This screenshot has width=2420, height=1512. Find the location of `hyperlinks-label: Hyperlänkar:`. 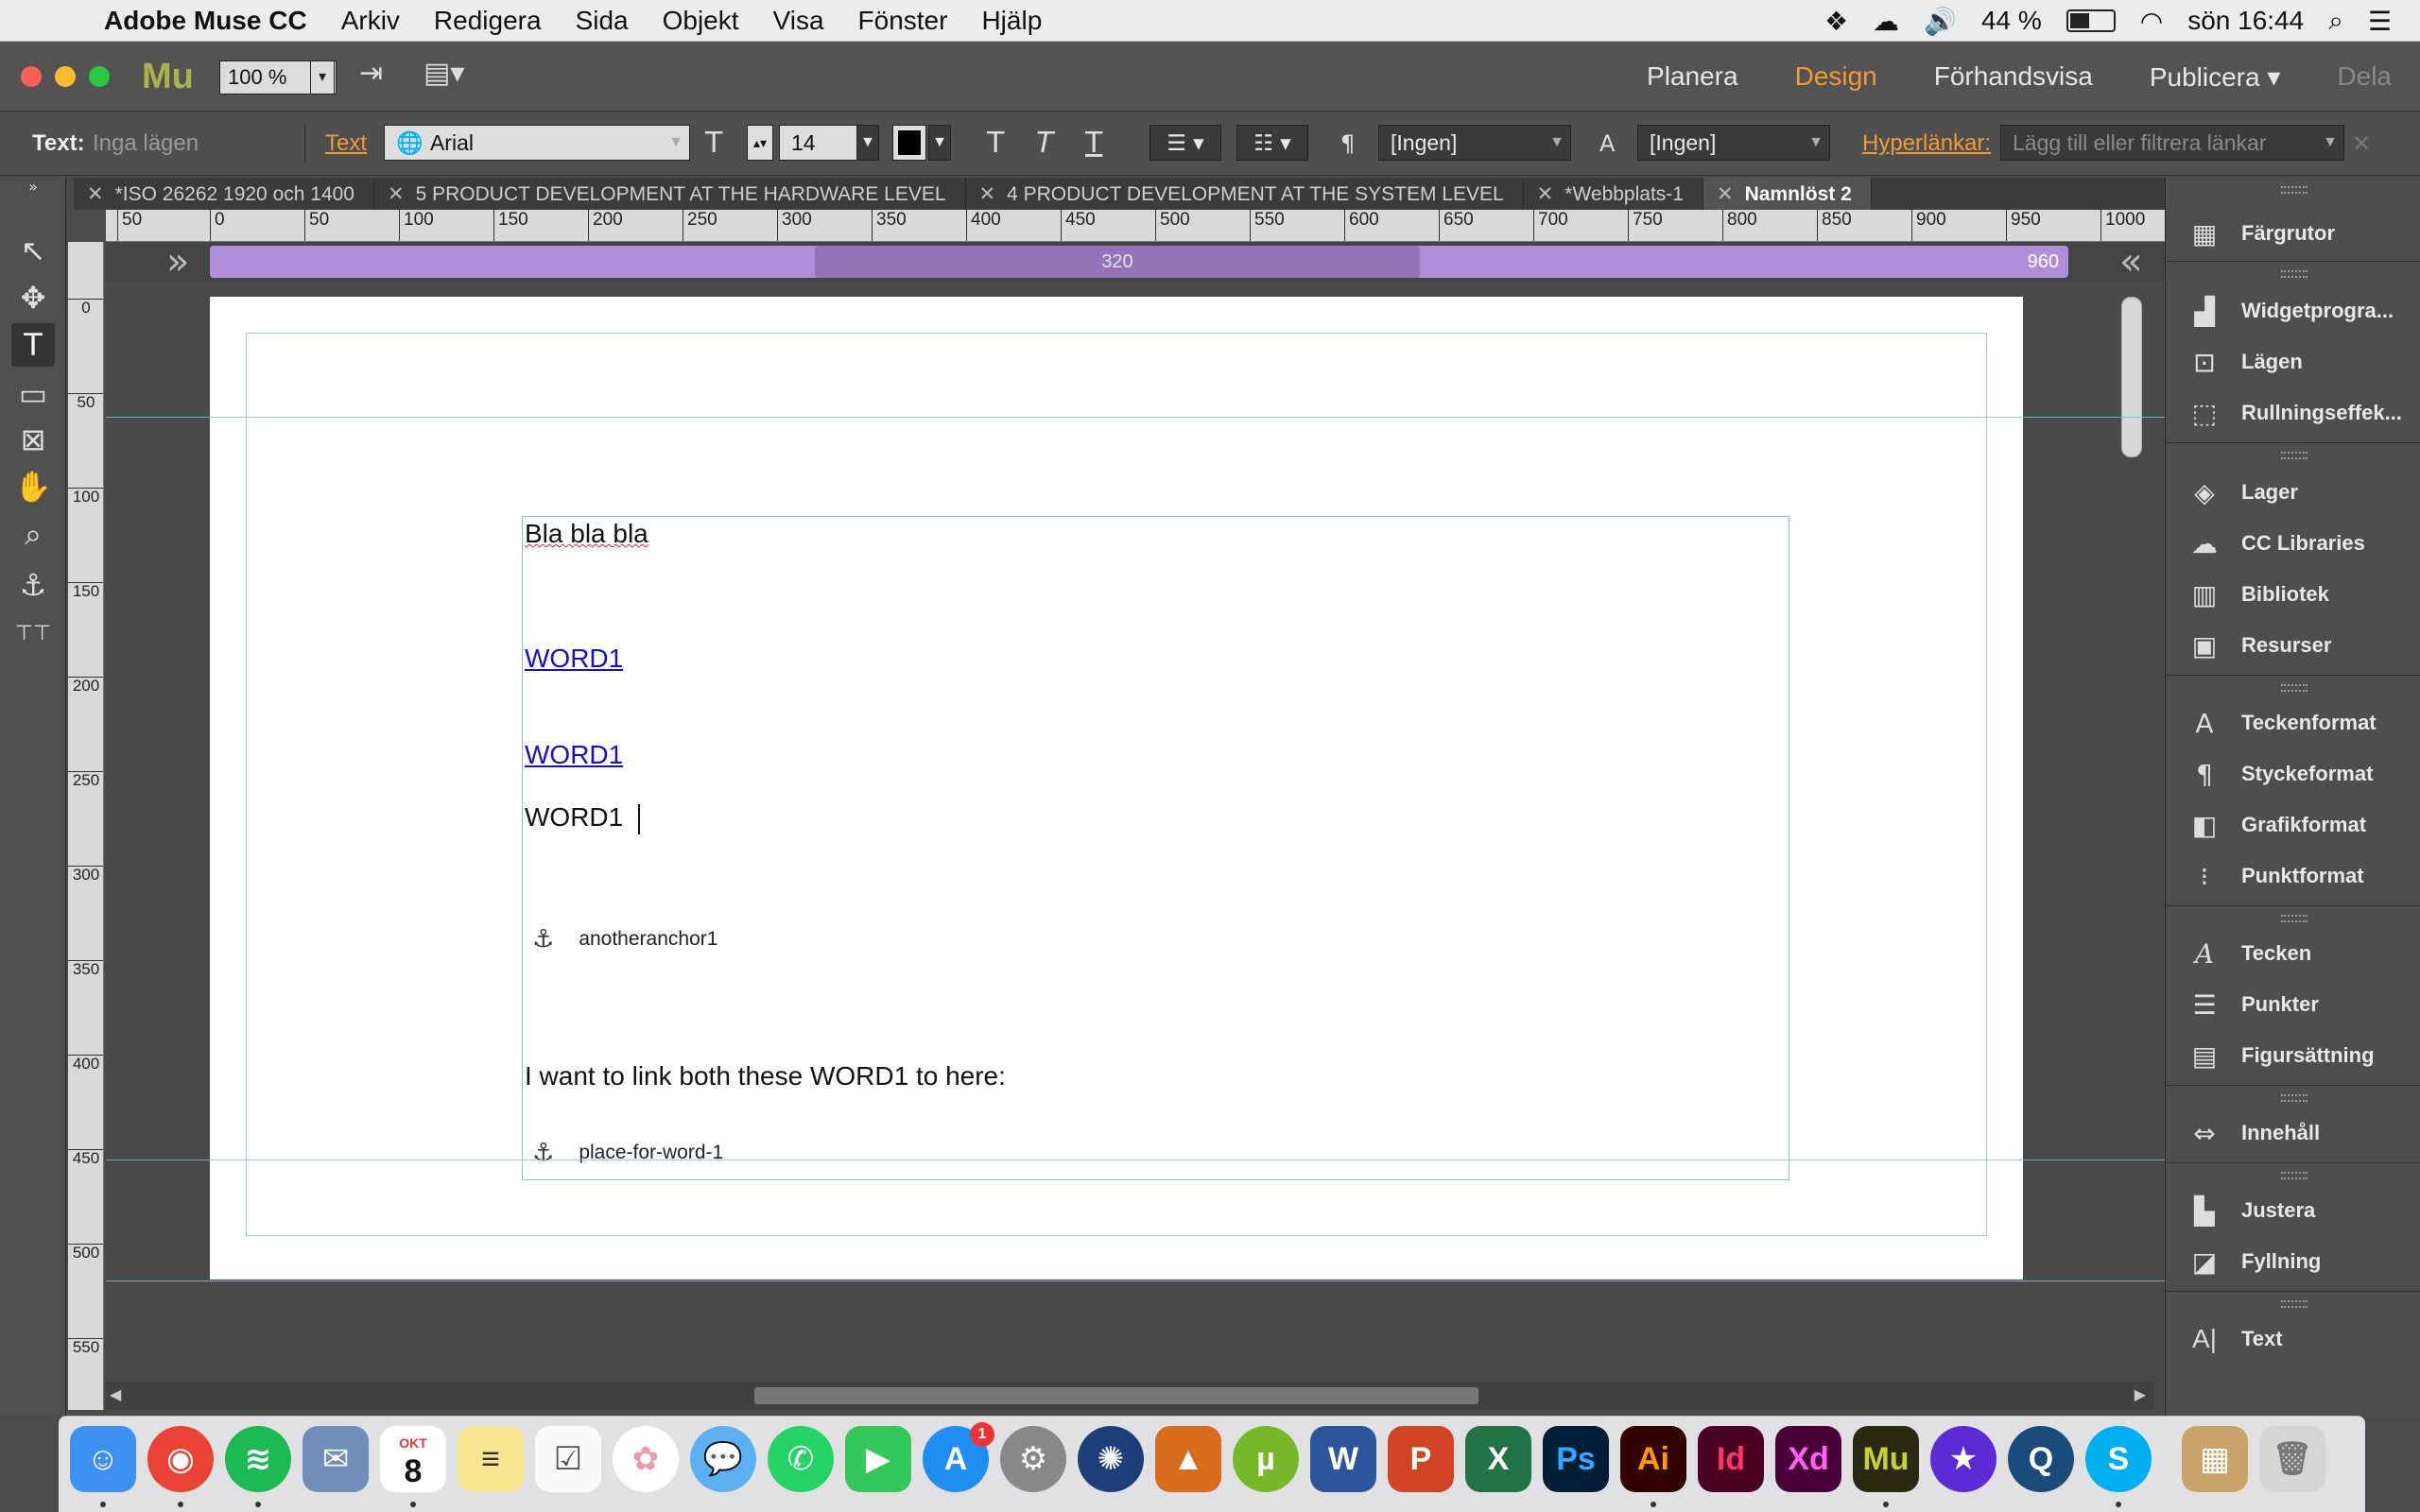

hyperlinks-label: Hyperlänkar: is located at coordinates (1926, 144).